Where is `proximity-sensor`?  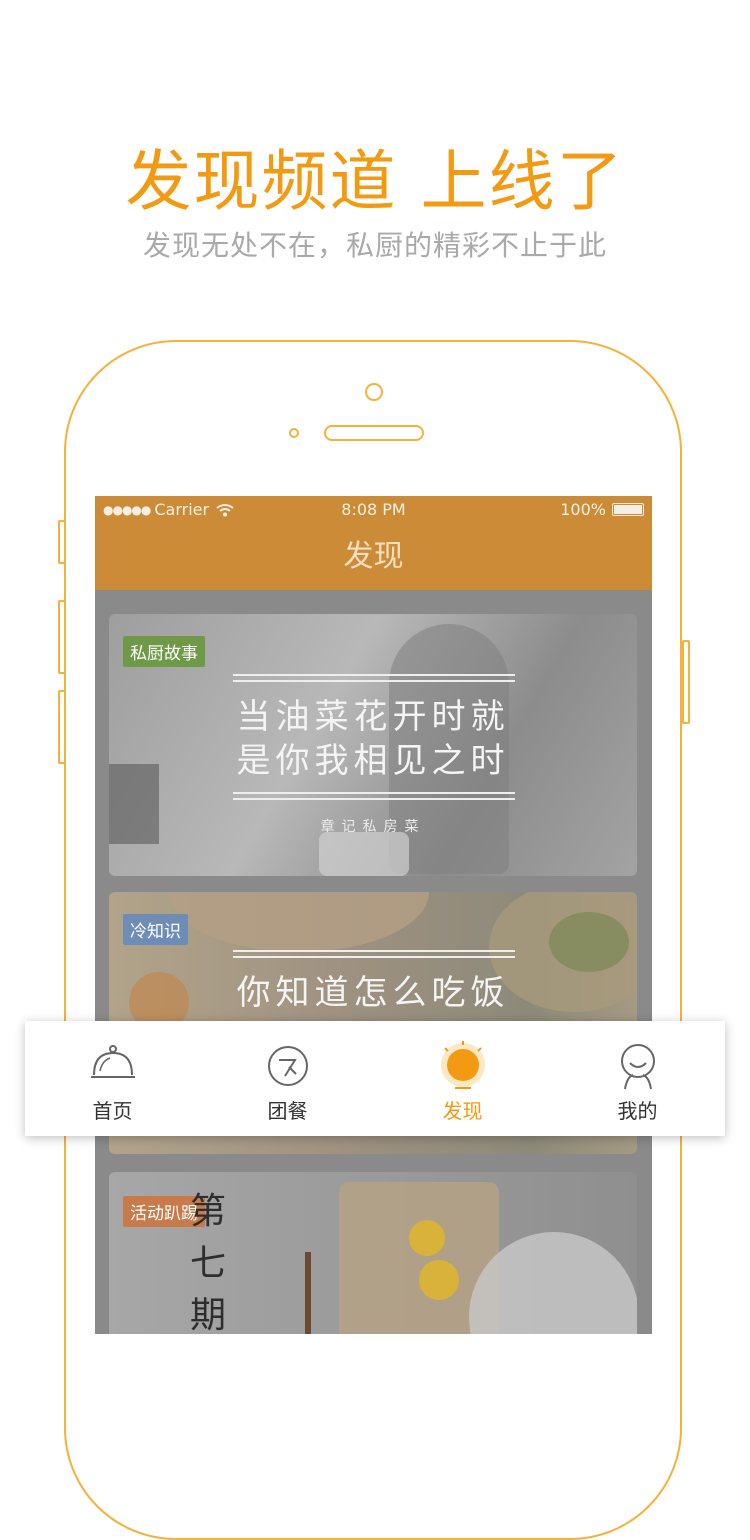 proximity-sensor is located at coordinates (294, 433).